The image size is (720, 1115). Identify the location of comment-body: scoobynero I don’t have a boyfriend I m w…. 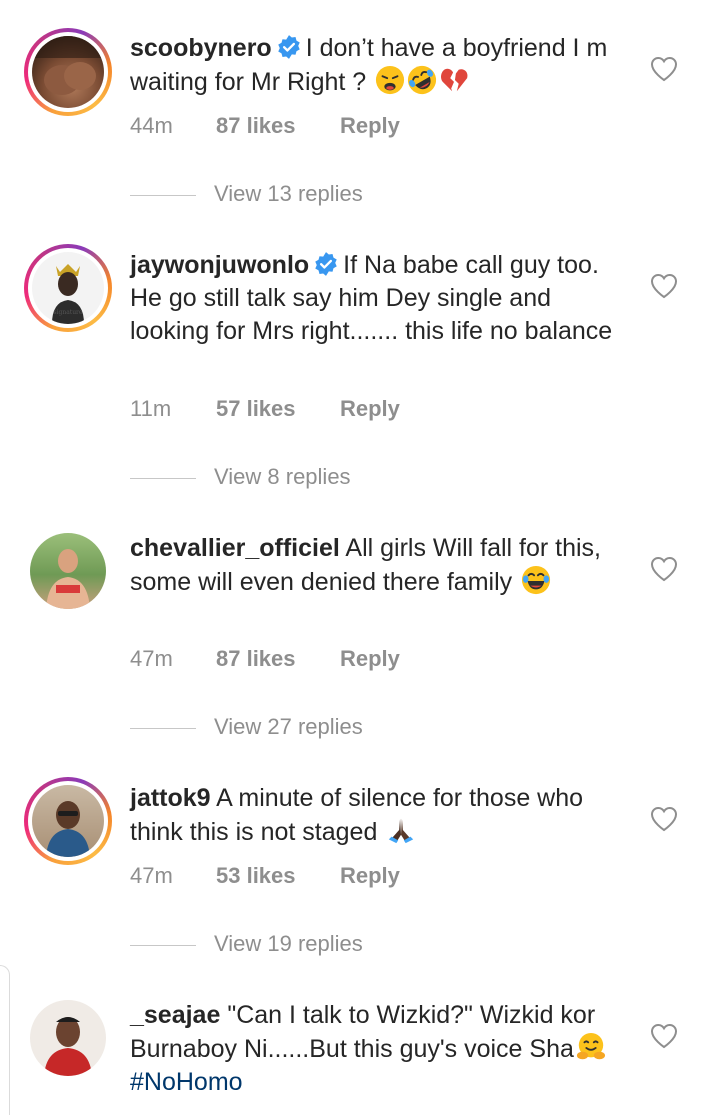
(380, 65).